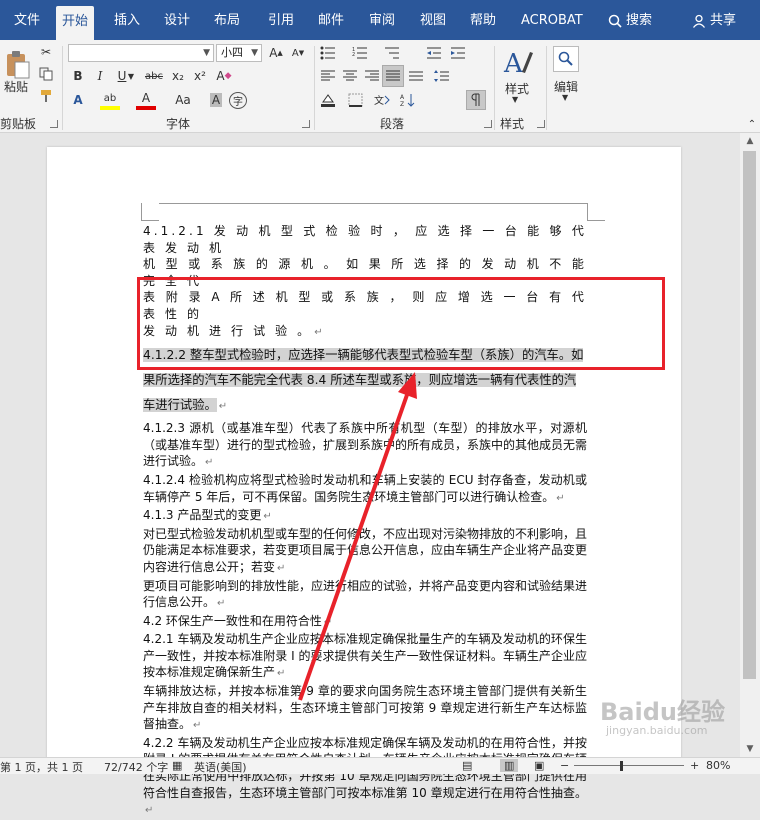  I want to click on font-name-combo: ▼, so click(141, 53).